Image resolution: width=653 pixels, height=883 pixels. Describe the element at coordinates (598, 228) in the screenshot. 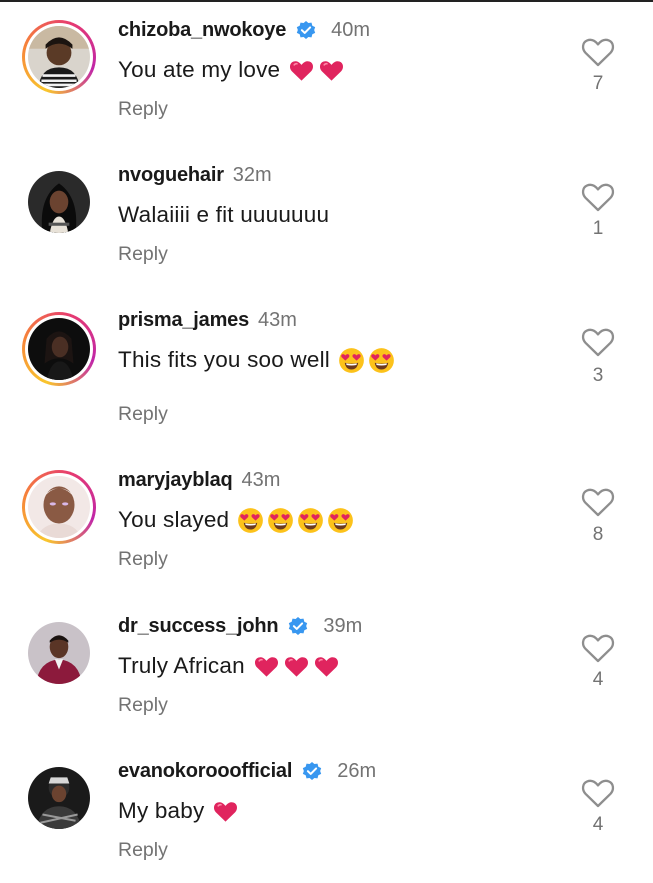

I see `like-count: 1` at that location.